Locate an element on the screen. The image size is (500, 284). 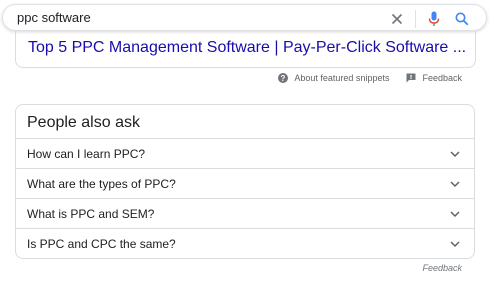
snippet-feedback-link: Feedback is located at coordinates (434, 78).